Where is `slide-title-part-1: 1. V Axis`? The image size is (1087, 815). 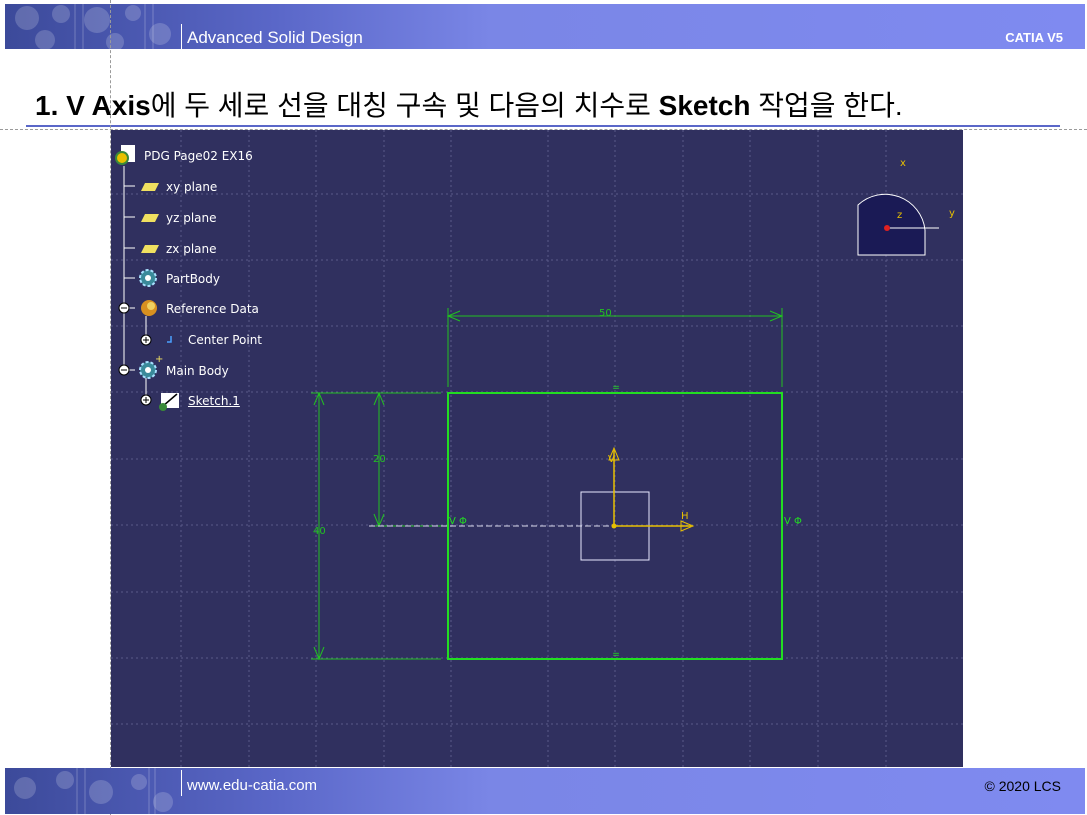
slide-title-part-1: 1. V Axis is located at coordinates (93, 105).